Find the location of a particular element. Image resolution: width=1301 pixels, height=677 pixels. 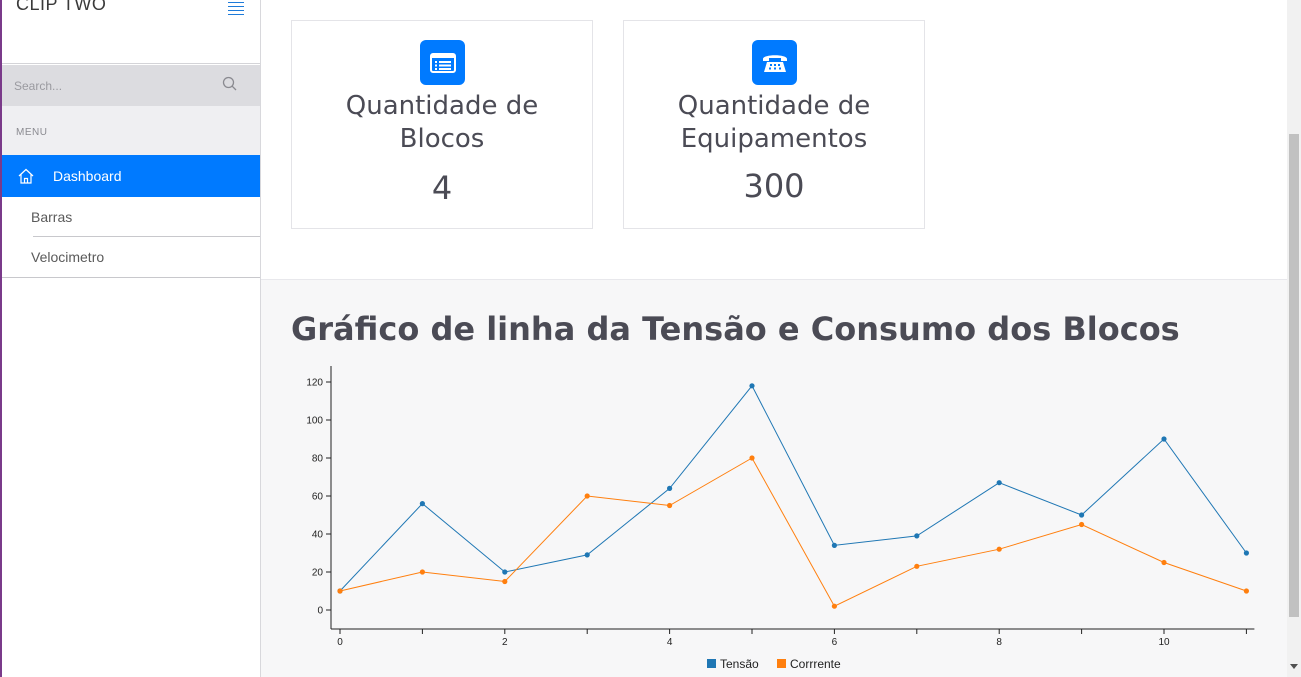

sidebar-item-velocimetro: Velocimetro is located at coordinates (131, 257).